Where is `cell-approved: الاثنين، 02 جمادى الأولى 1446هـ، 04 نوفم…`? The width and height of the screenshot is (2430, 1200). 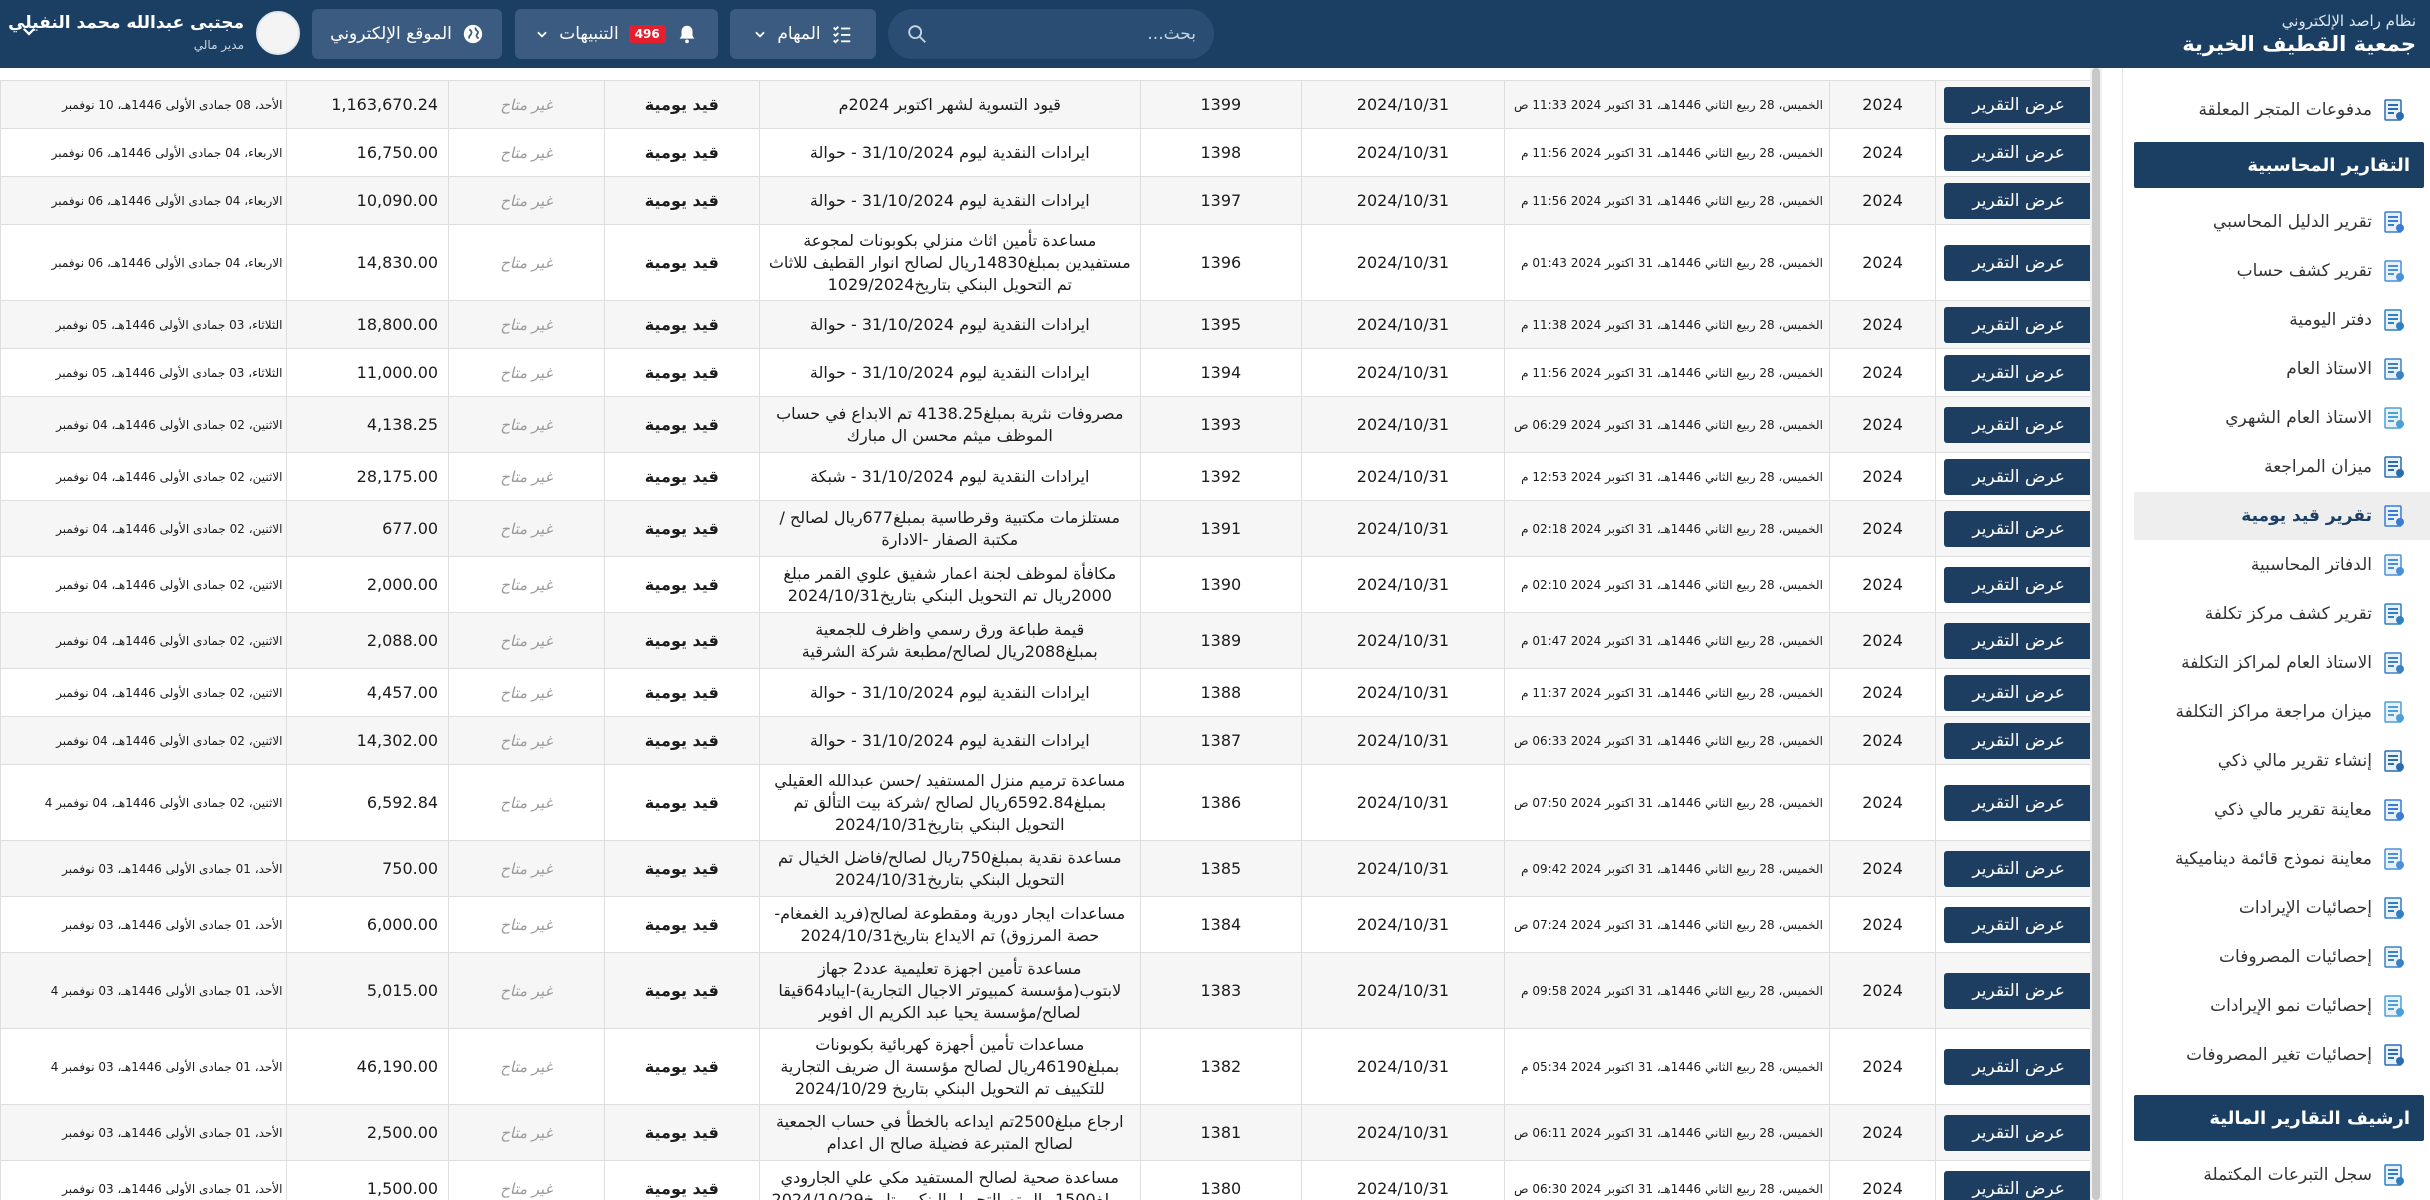 cell-approved: الاثنين، 02 جمادى الأولى 1446هـ، 04 نوفم… is located at coordinates (144, 802).